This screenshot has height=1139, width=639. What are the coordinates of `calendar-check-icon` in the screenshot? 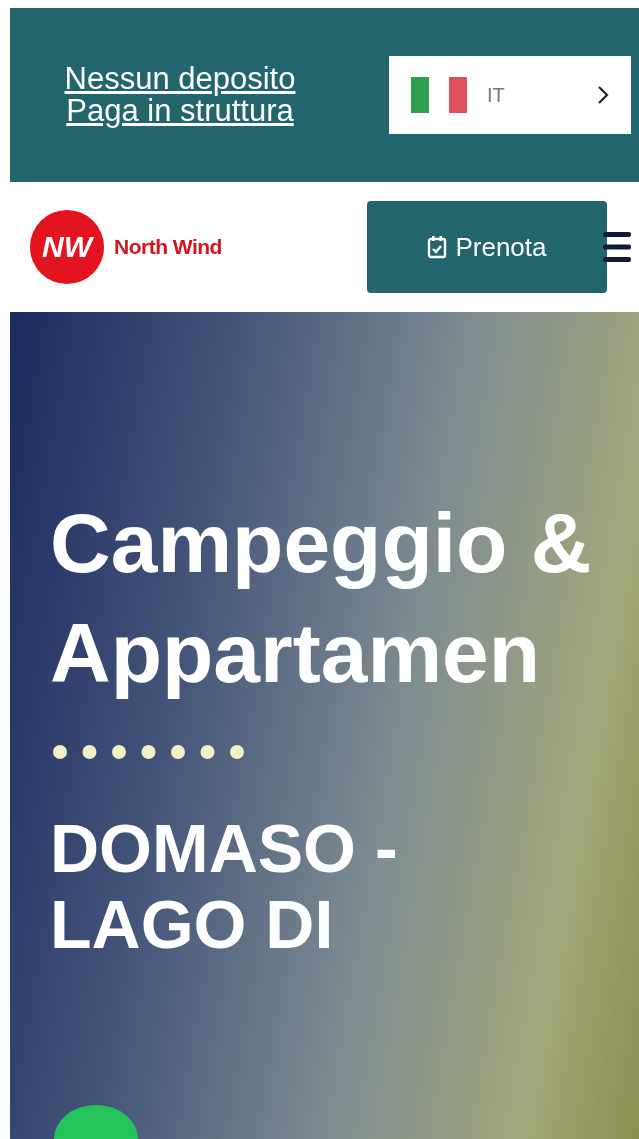 It's located at (437, 247).